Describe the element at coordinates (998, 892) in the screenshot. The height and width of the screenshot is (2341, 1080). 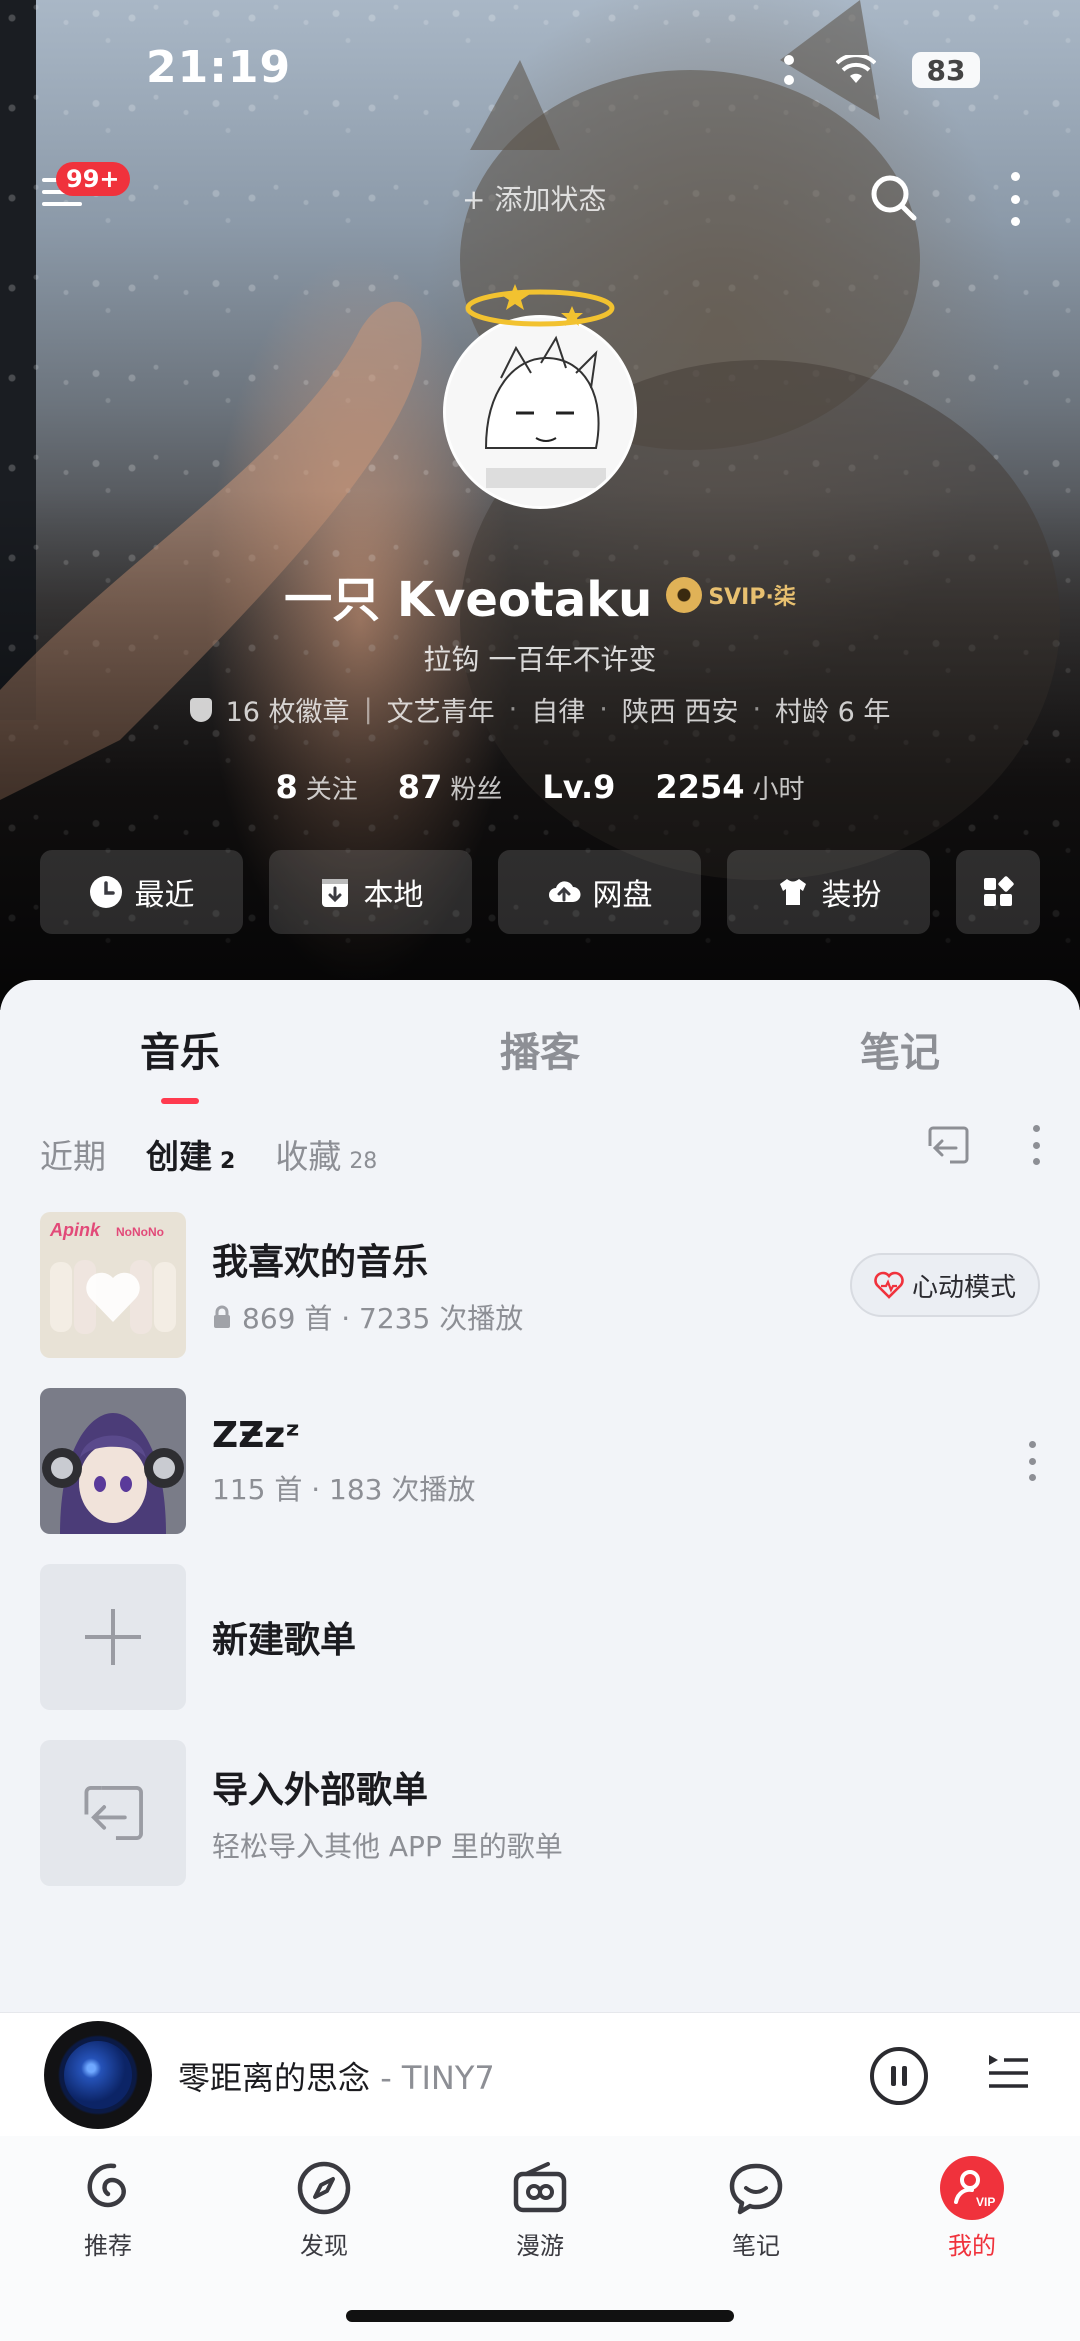
I see `more-apps-button` at that location.